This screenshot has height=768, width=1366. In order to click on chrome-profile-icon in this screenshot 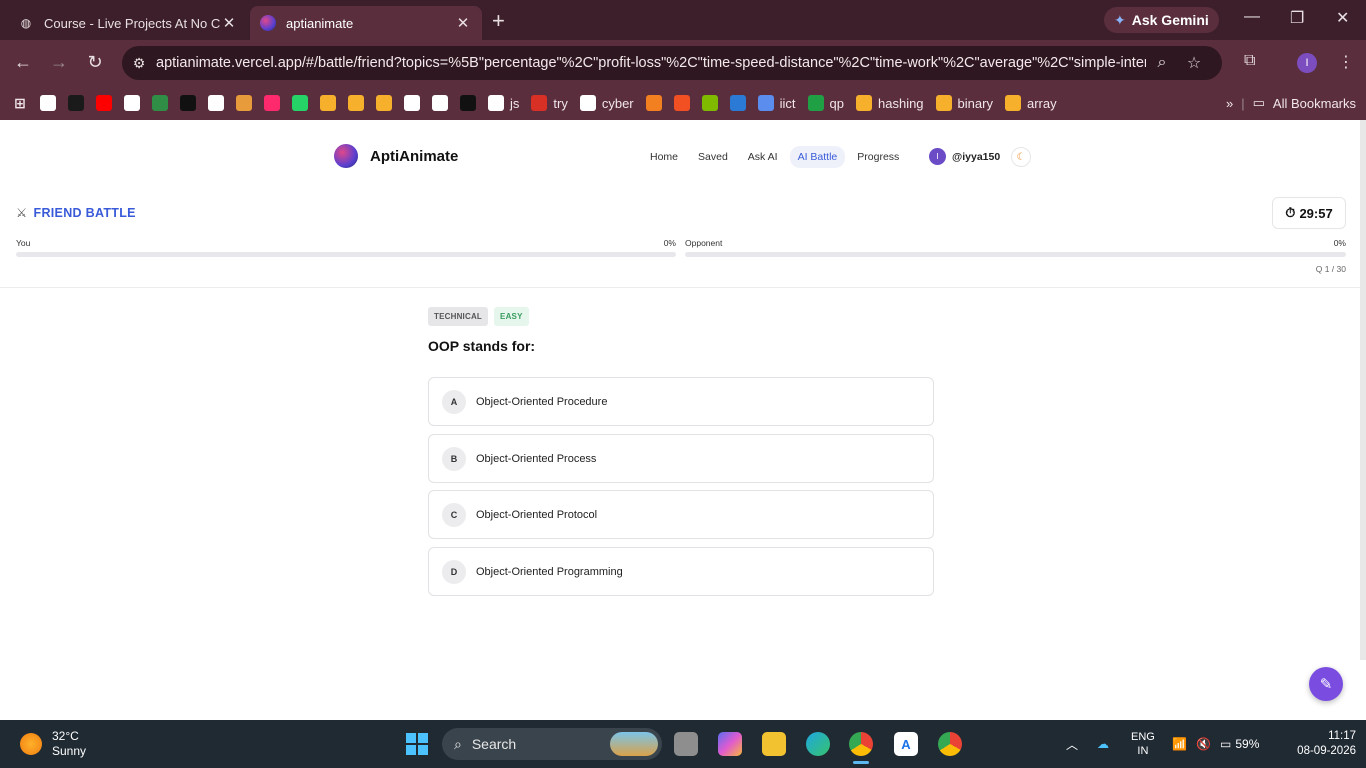, I will do `click(950, 744)`.